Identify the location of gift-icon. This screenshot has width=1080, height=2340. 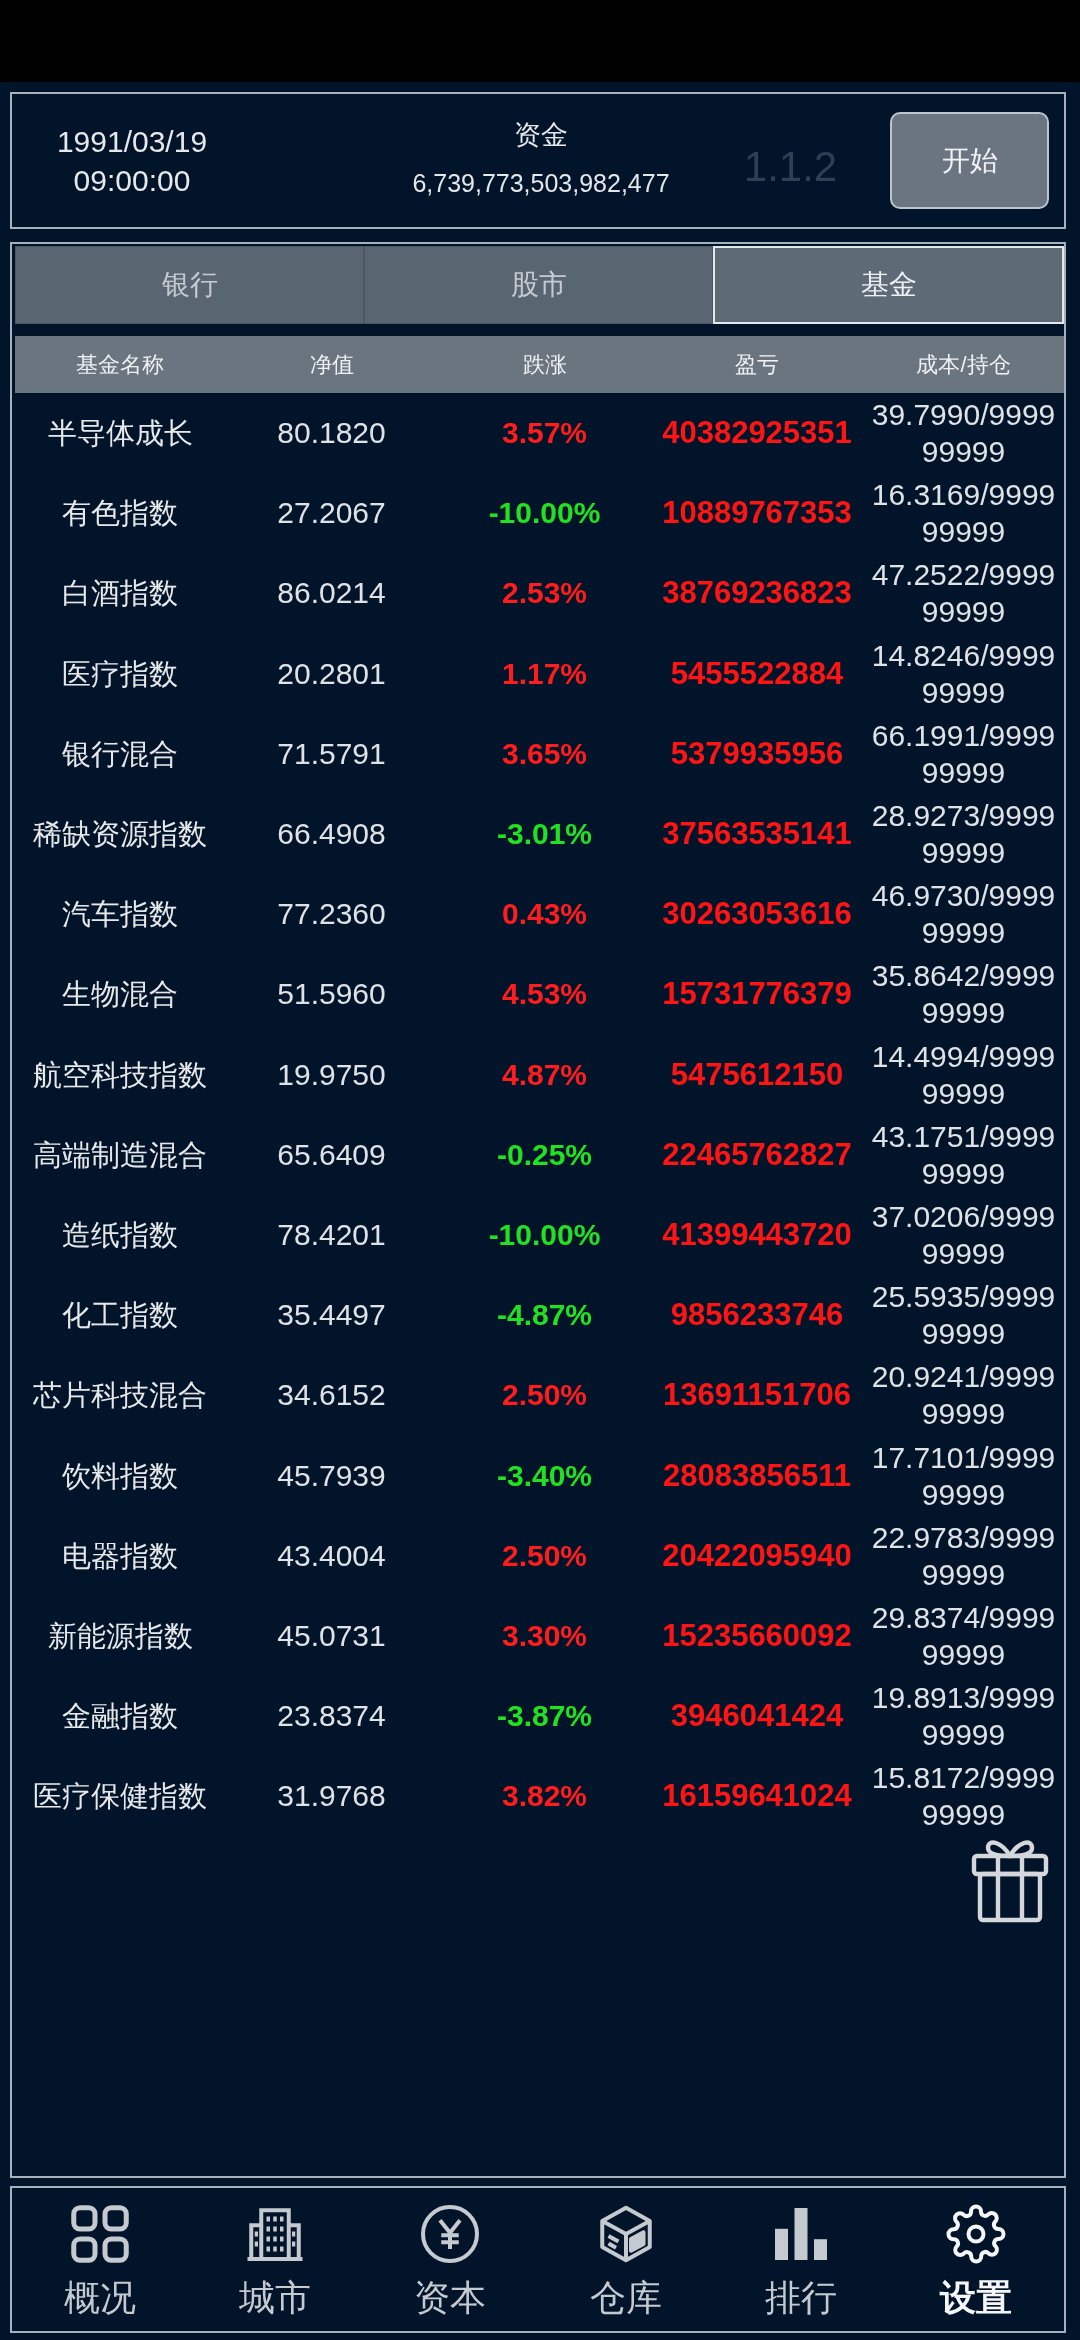
(1010, 1881).